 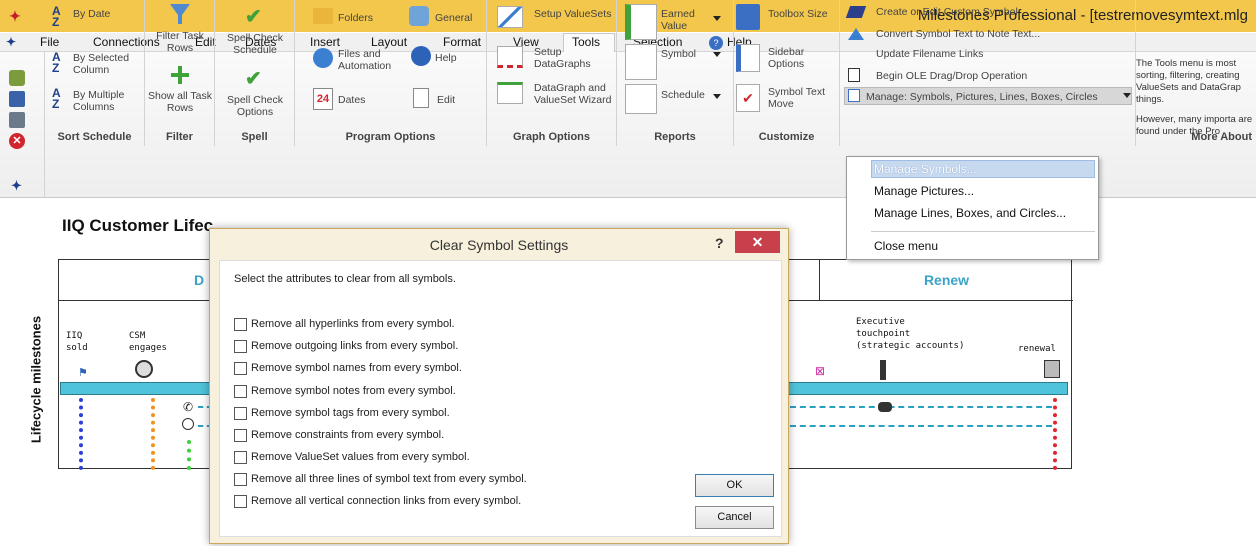 What do you see at coordinates (798, 14) in the screenshot?
I see `toolbox-size-button: Toolbox Size` at bounding box center [798, 14].